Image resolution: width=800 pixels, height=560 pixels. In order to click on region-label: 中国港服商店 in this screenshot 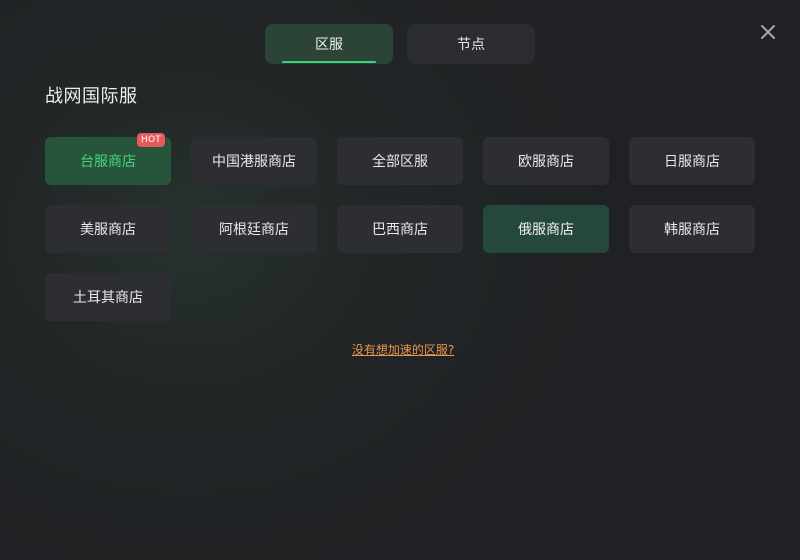, I will do `click(254, 162)`.